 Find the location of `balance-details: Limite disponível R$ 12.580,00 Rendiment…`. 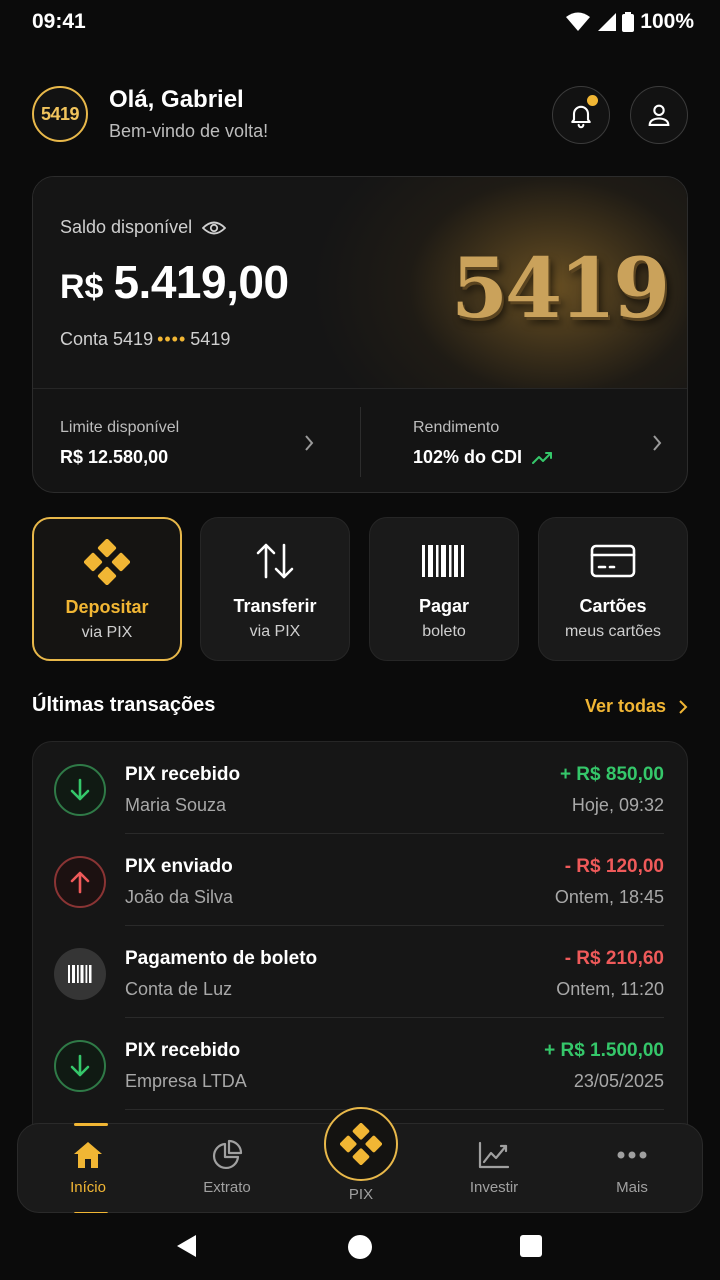

balance-details: Limite disponível R$ 12.580,00 Rendiment… is located at coordinates (360, 440).